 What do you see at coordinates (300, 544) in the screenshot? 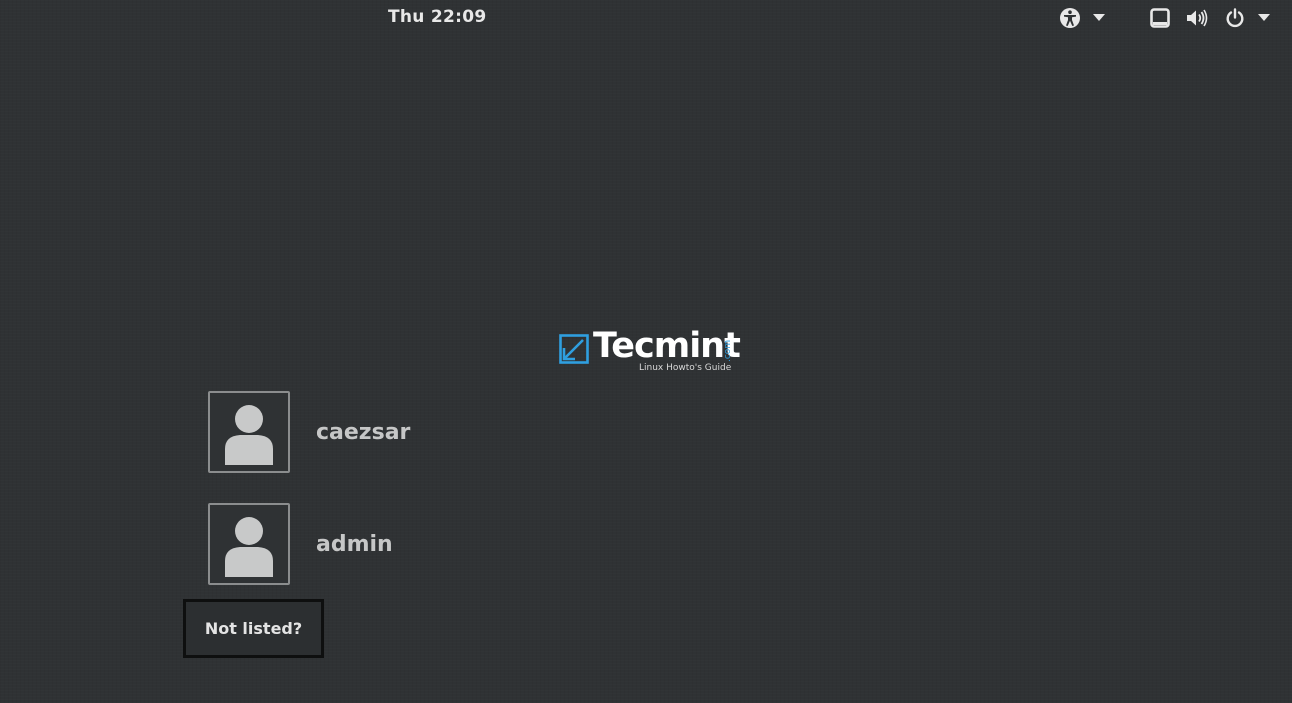
I see `user-list-item: admin` at bounding box center [300, 544].